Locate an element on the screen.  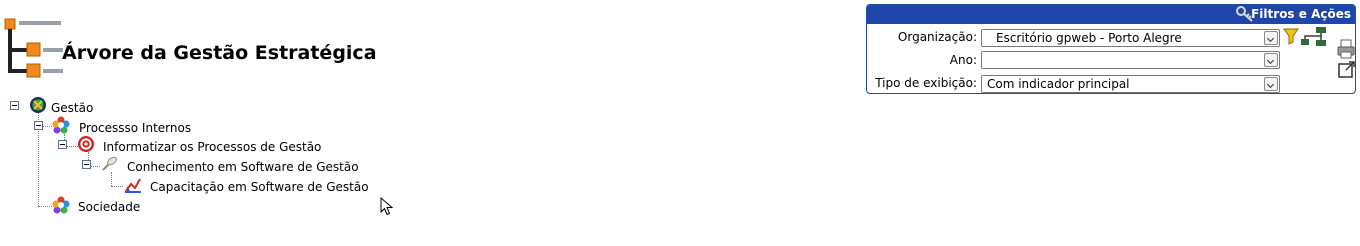
organizacao-value: Escritório gpweb - Porto Alegre is located at coordinates (1089, 38).